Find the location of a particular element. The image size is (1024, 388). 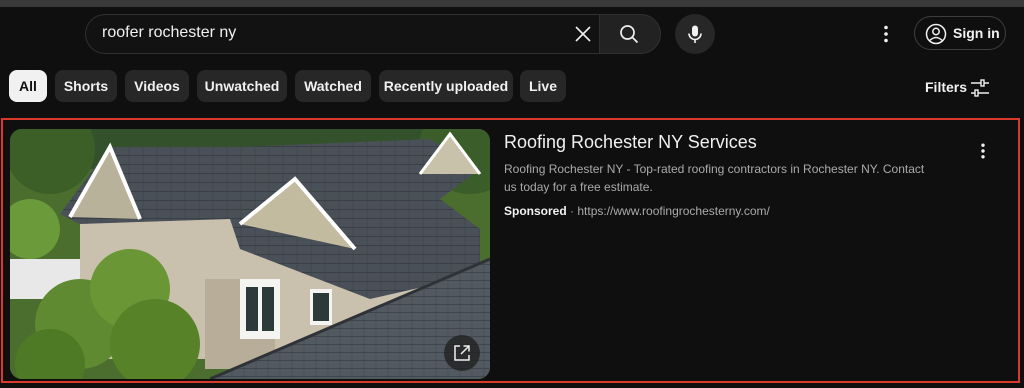

search-icon is located at coordinates (629, 34).